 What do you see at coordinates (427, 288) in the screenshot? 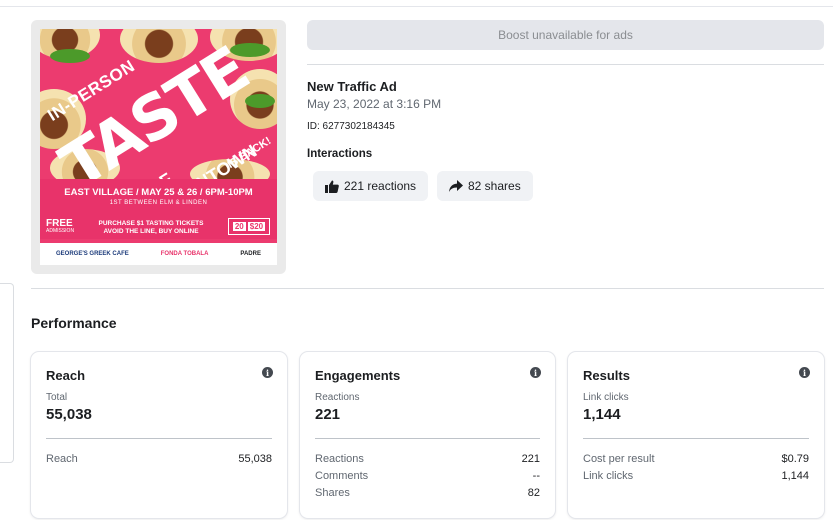
I see `section-divider` at bounding box center [427, 288].